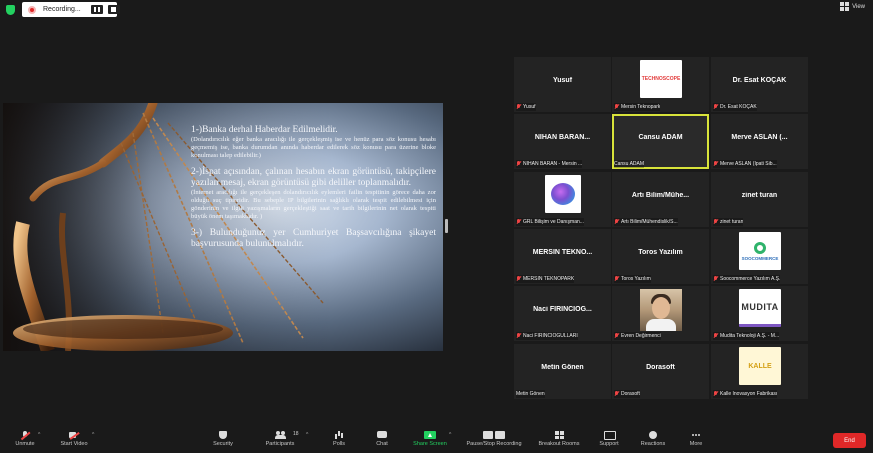  What do you see at coordinates (759, 84) in the screenshot?
I see `participant-tile: Dr. Esat KOÇAK Dr. Esat KOÇAK` at bounding box center [759, 84].